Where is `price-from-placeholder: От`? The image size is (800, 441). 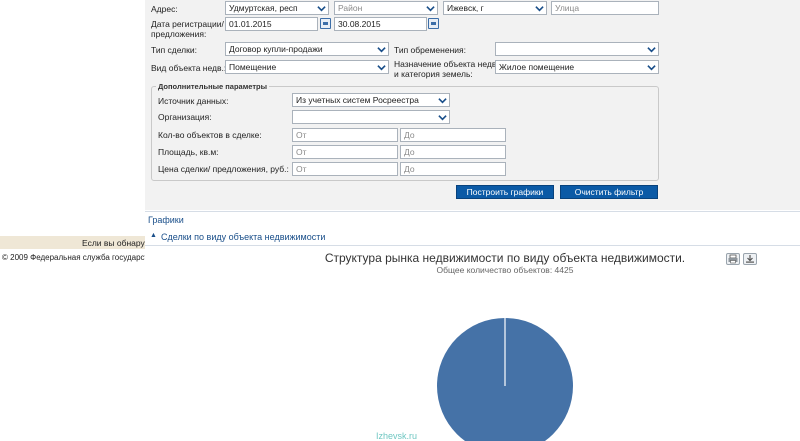
price-from-placeholder: От is located at coordinates (301, 169).